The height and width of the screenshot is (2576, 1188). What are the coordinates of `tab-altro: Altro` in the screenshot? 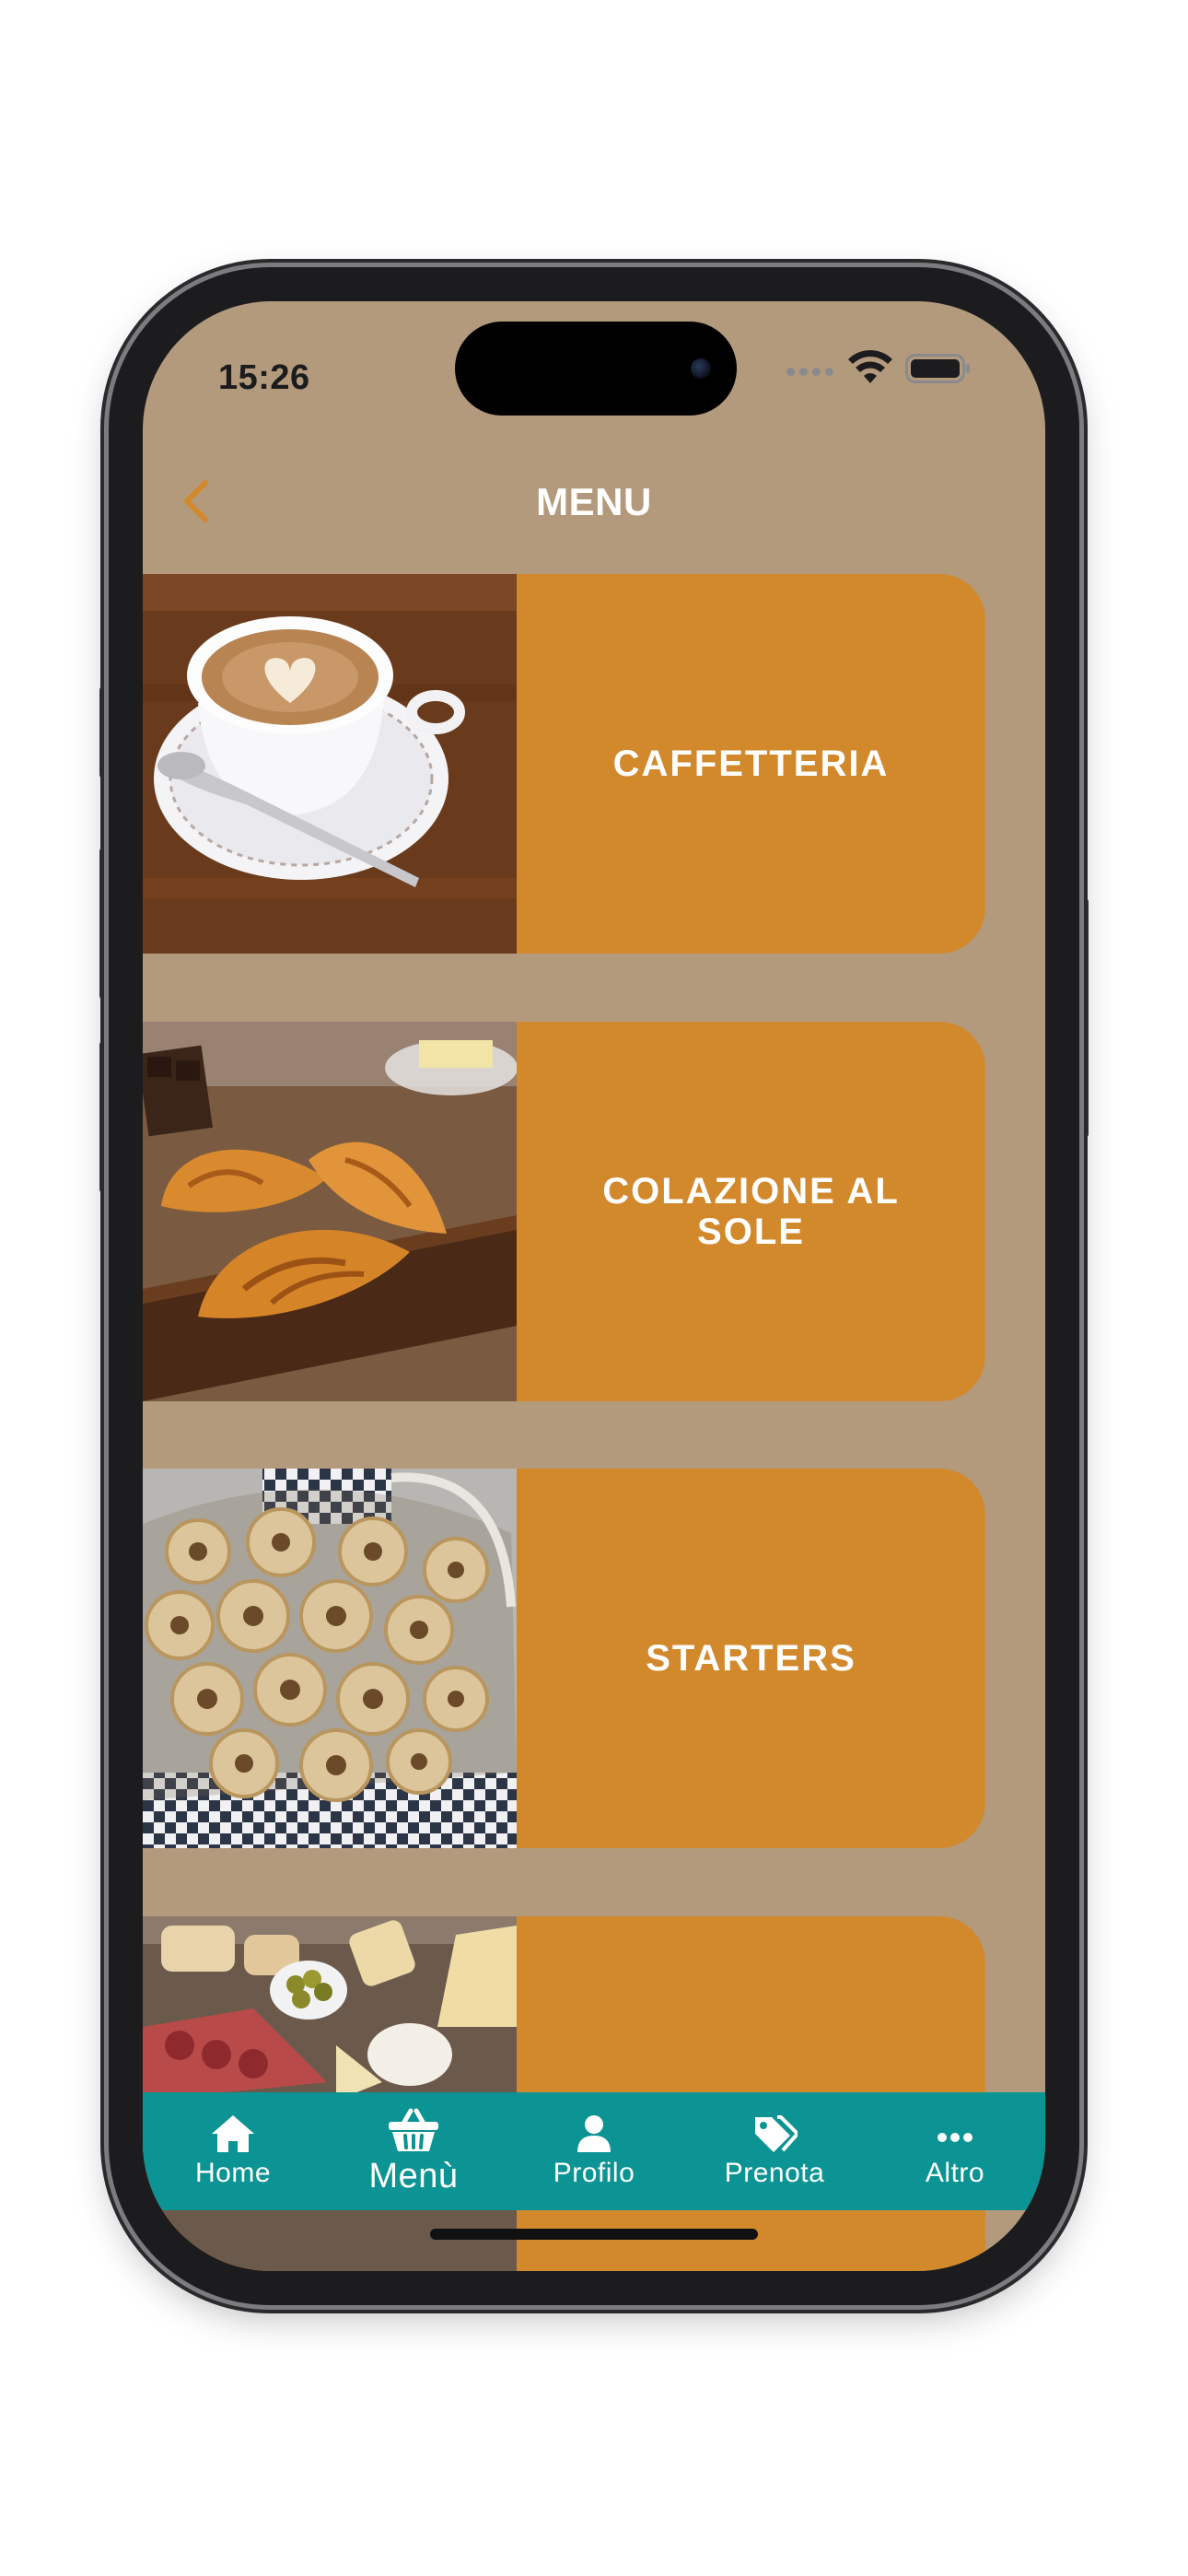 It's located at (955, 2151).